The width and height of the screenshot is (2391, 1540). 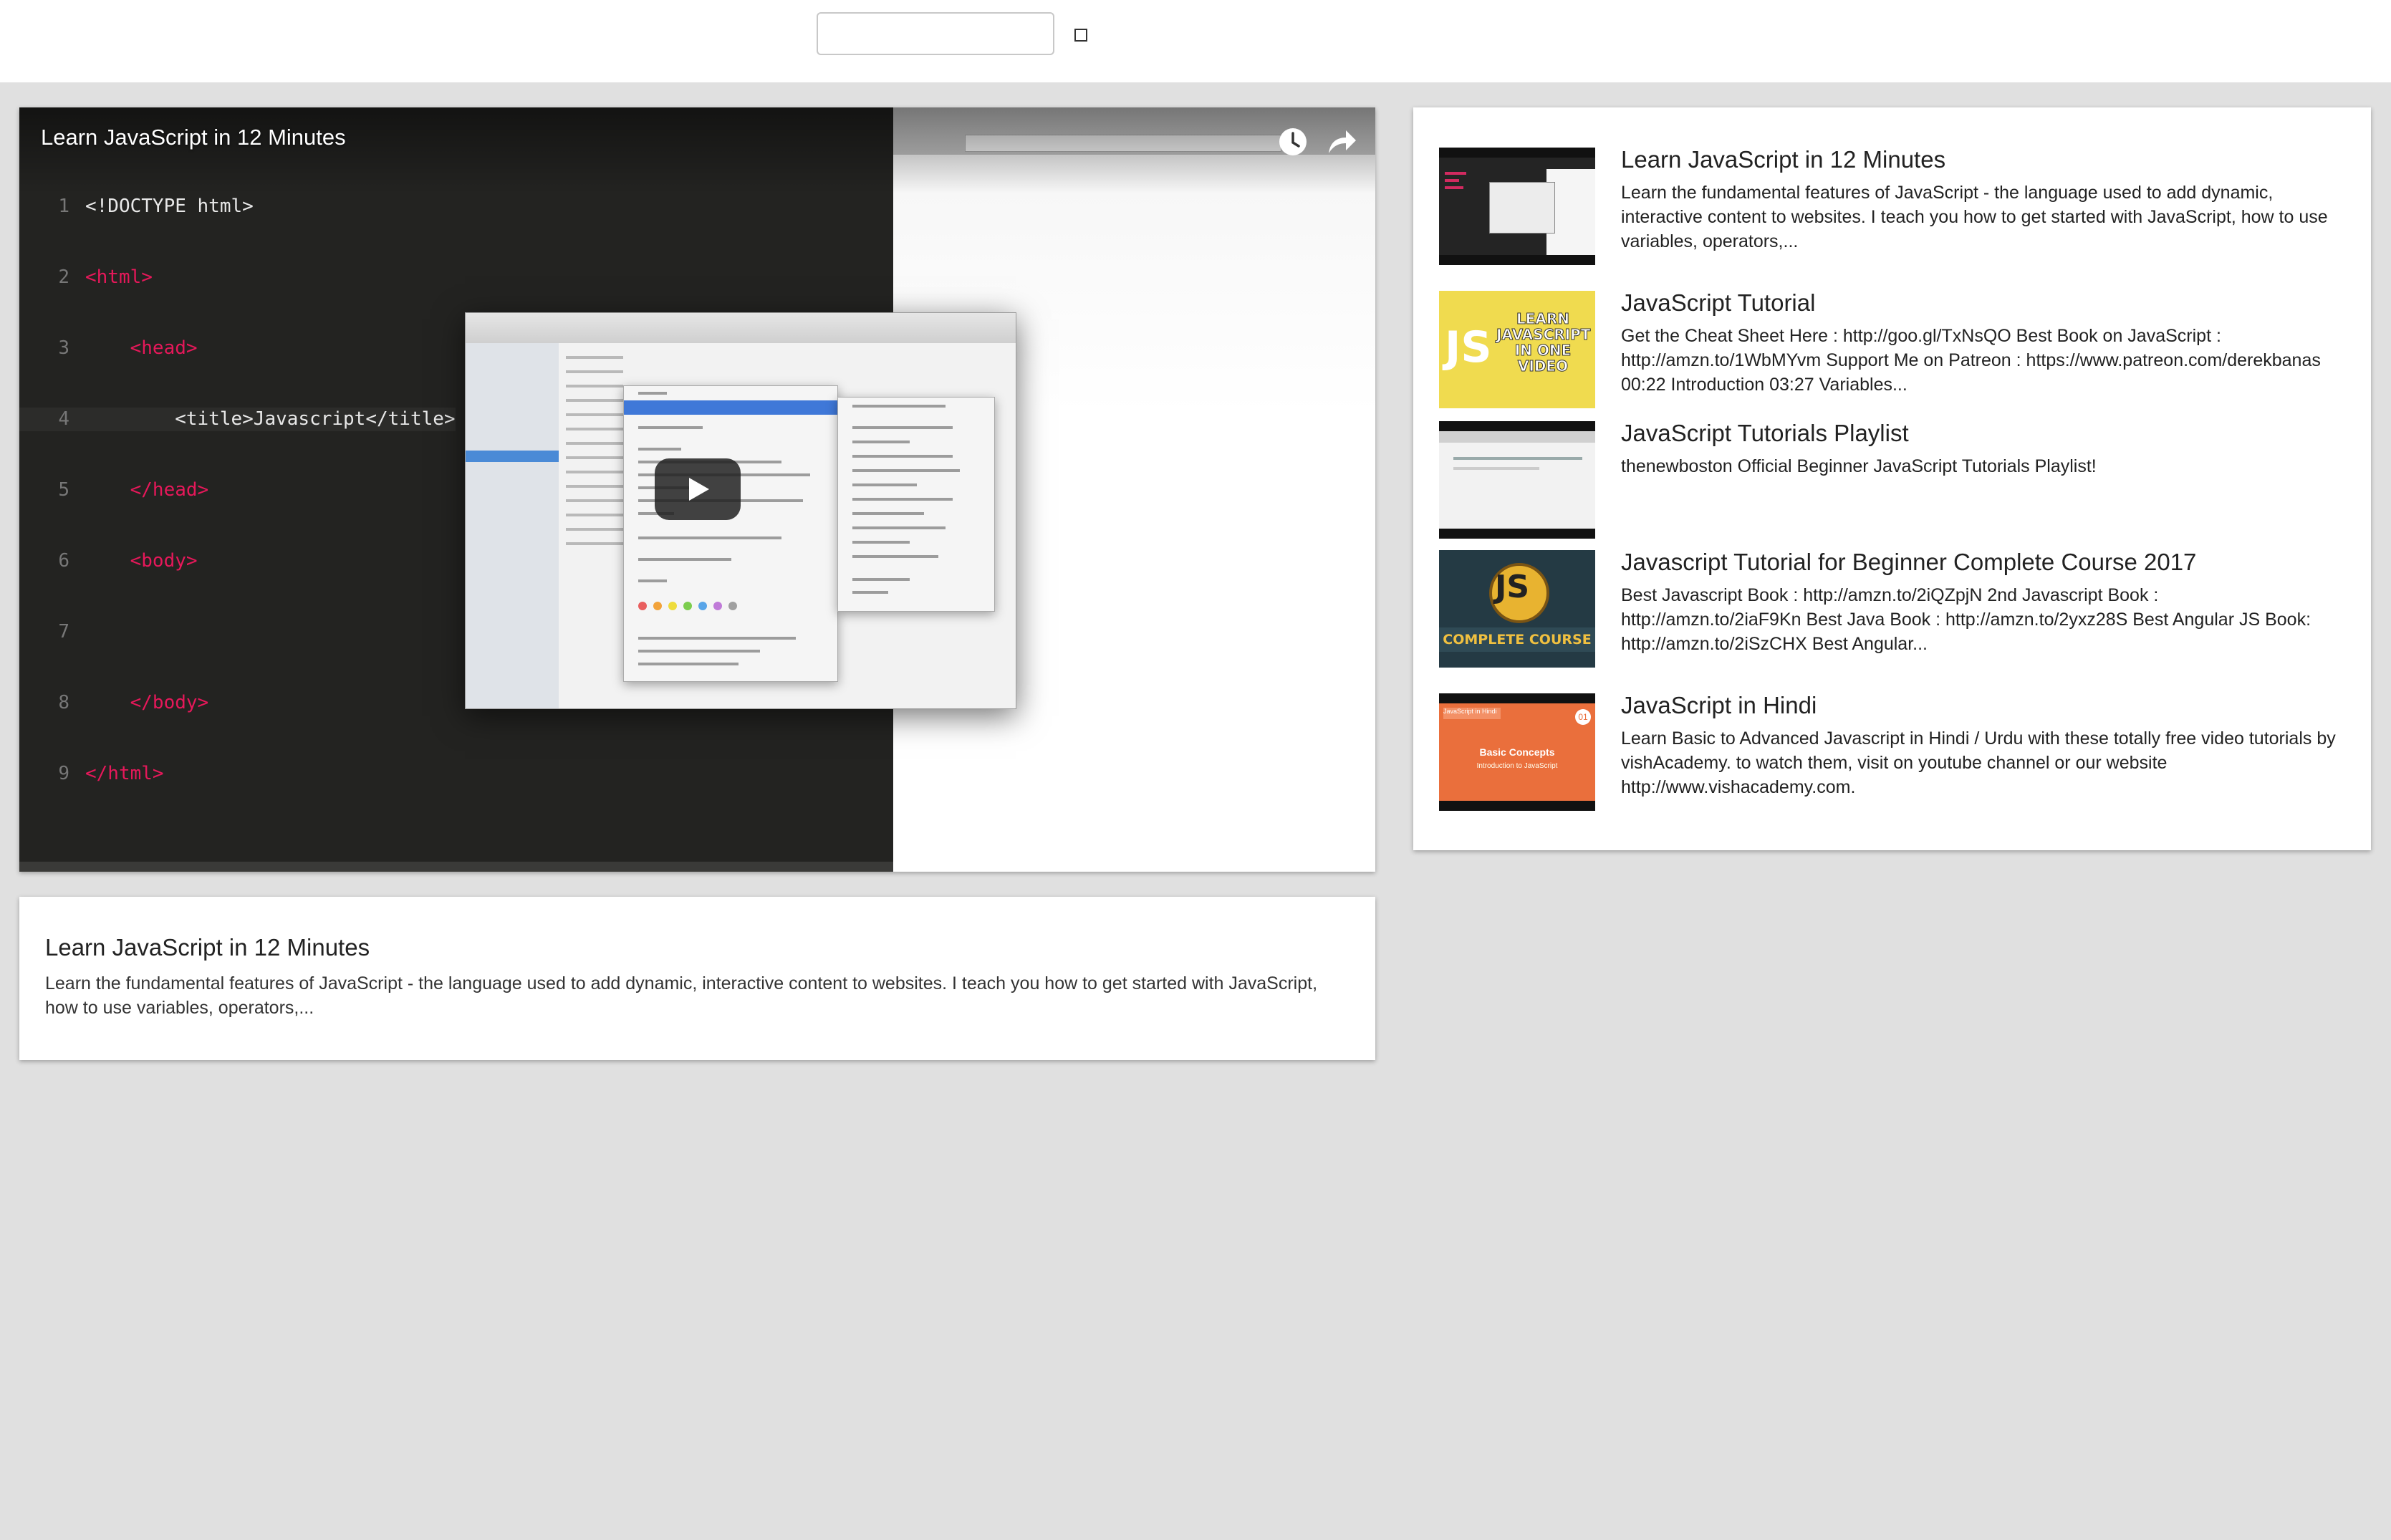 I want to click on video-details-title: Learn JavaScript in 12 Minutes, so click(x=208, y=947).